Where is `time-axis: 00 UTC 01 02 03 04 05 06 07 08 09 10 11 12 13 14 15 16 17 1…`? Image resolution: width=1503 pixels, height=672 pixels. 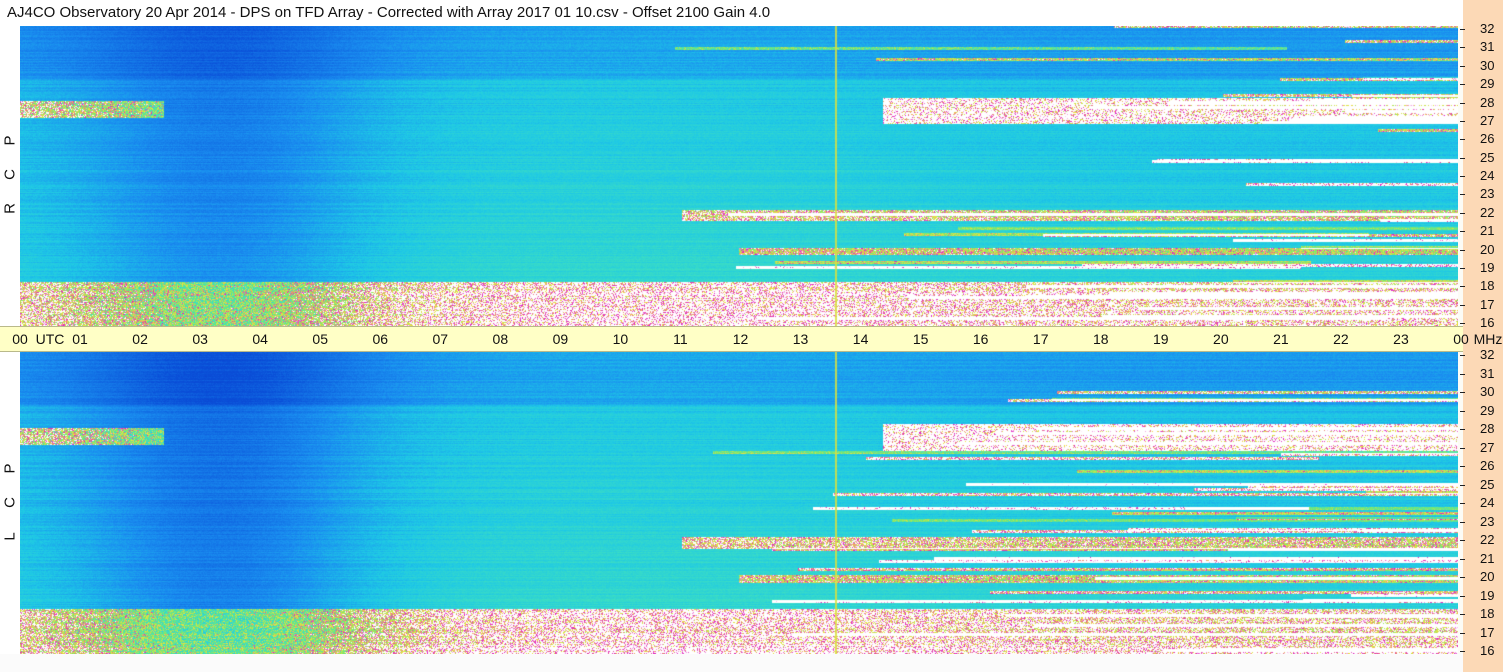 time-axis: 00 UTC 01 02 03 04 05 06 07 08 09 10 11 12 13 14 15 16 17 1… is located at coordinates (751, 339).